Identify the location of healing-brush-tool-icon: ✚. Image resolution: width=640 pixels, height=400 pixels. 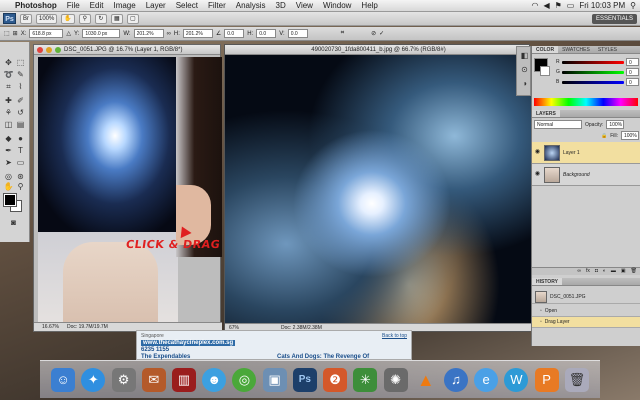
(8, 101).